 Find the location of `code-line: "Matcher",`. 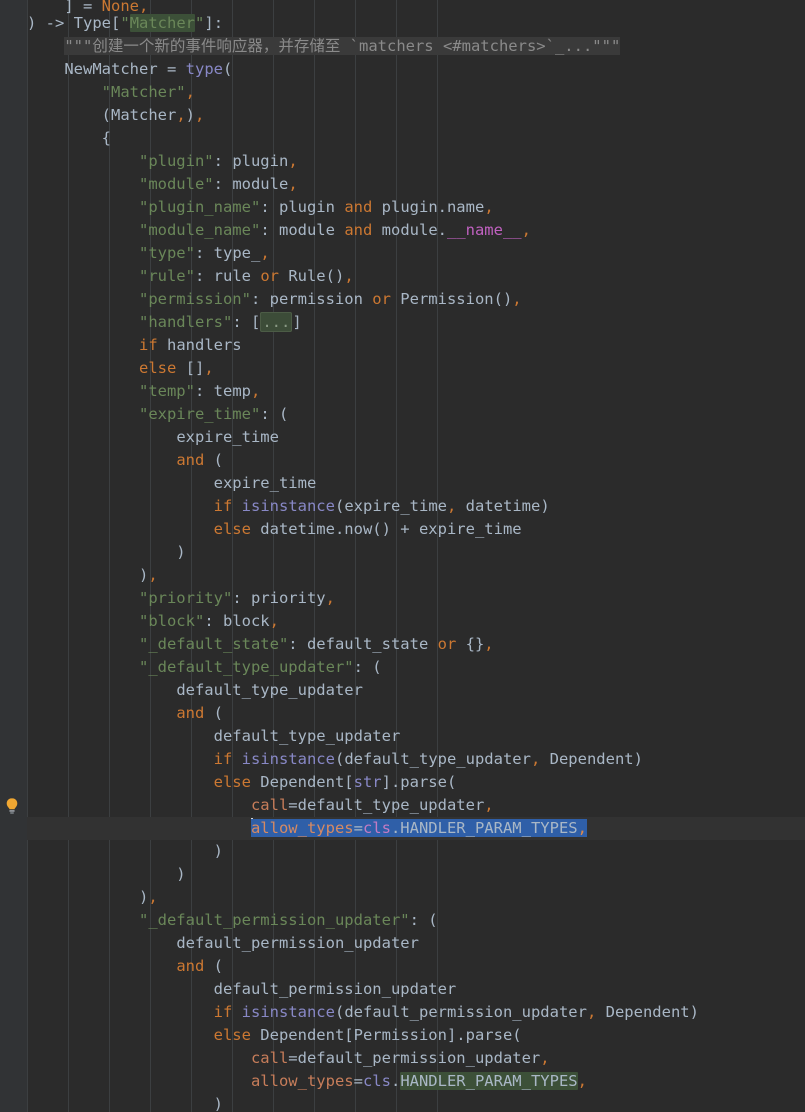

code-line: "Matcher", is located at coordinates (402, 92).